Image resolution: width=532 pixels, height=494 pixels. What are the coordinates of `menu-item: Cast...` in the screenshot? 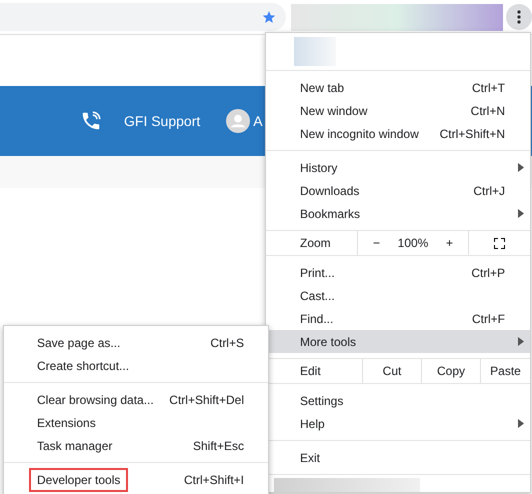 It's located at (398, 295).